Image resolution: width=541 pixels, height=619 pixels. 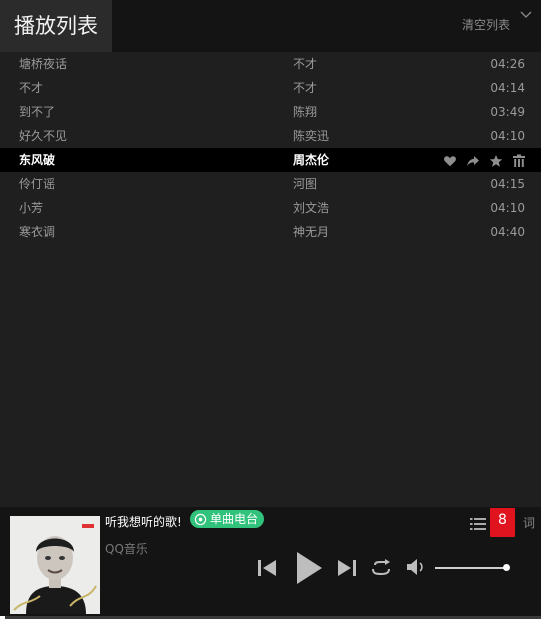 I want to click on delete-icon, so click(x=519, y=159).